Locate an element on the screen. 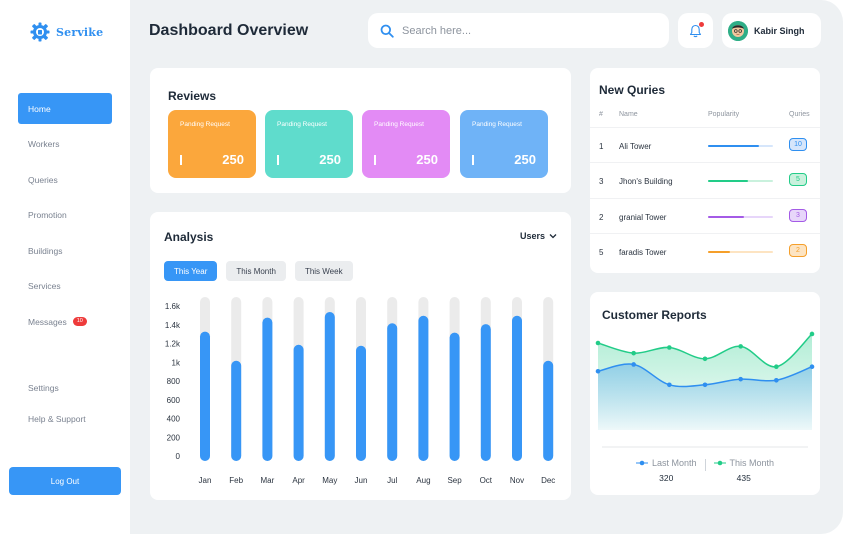 The width and height of the screenshot is (843, 534). sidebar-item-home: Home is located at coordinates (65, 108).